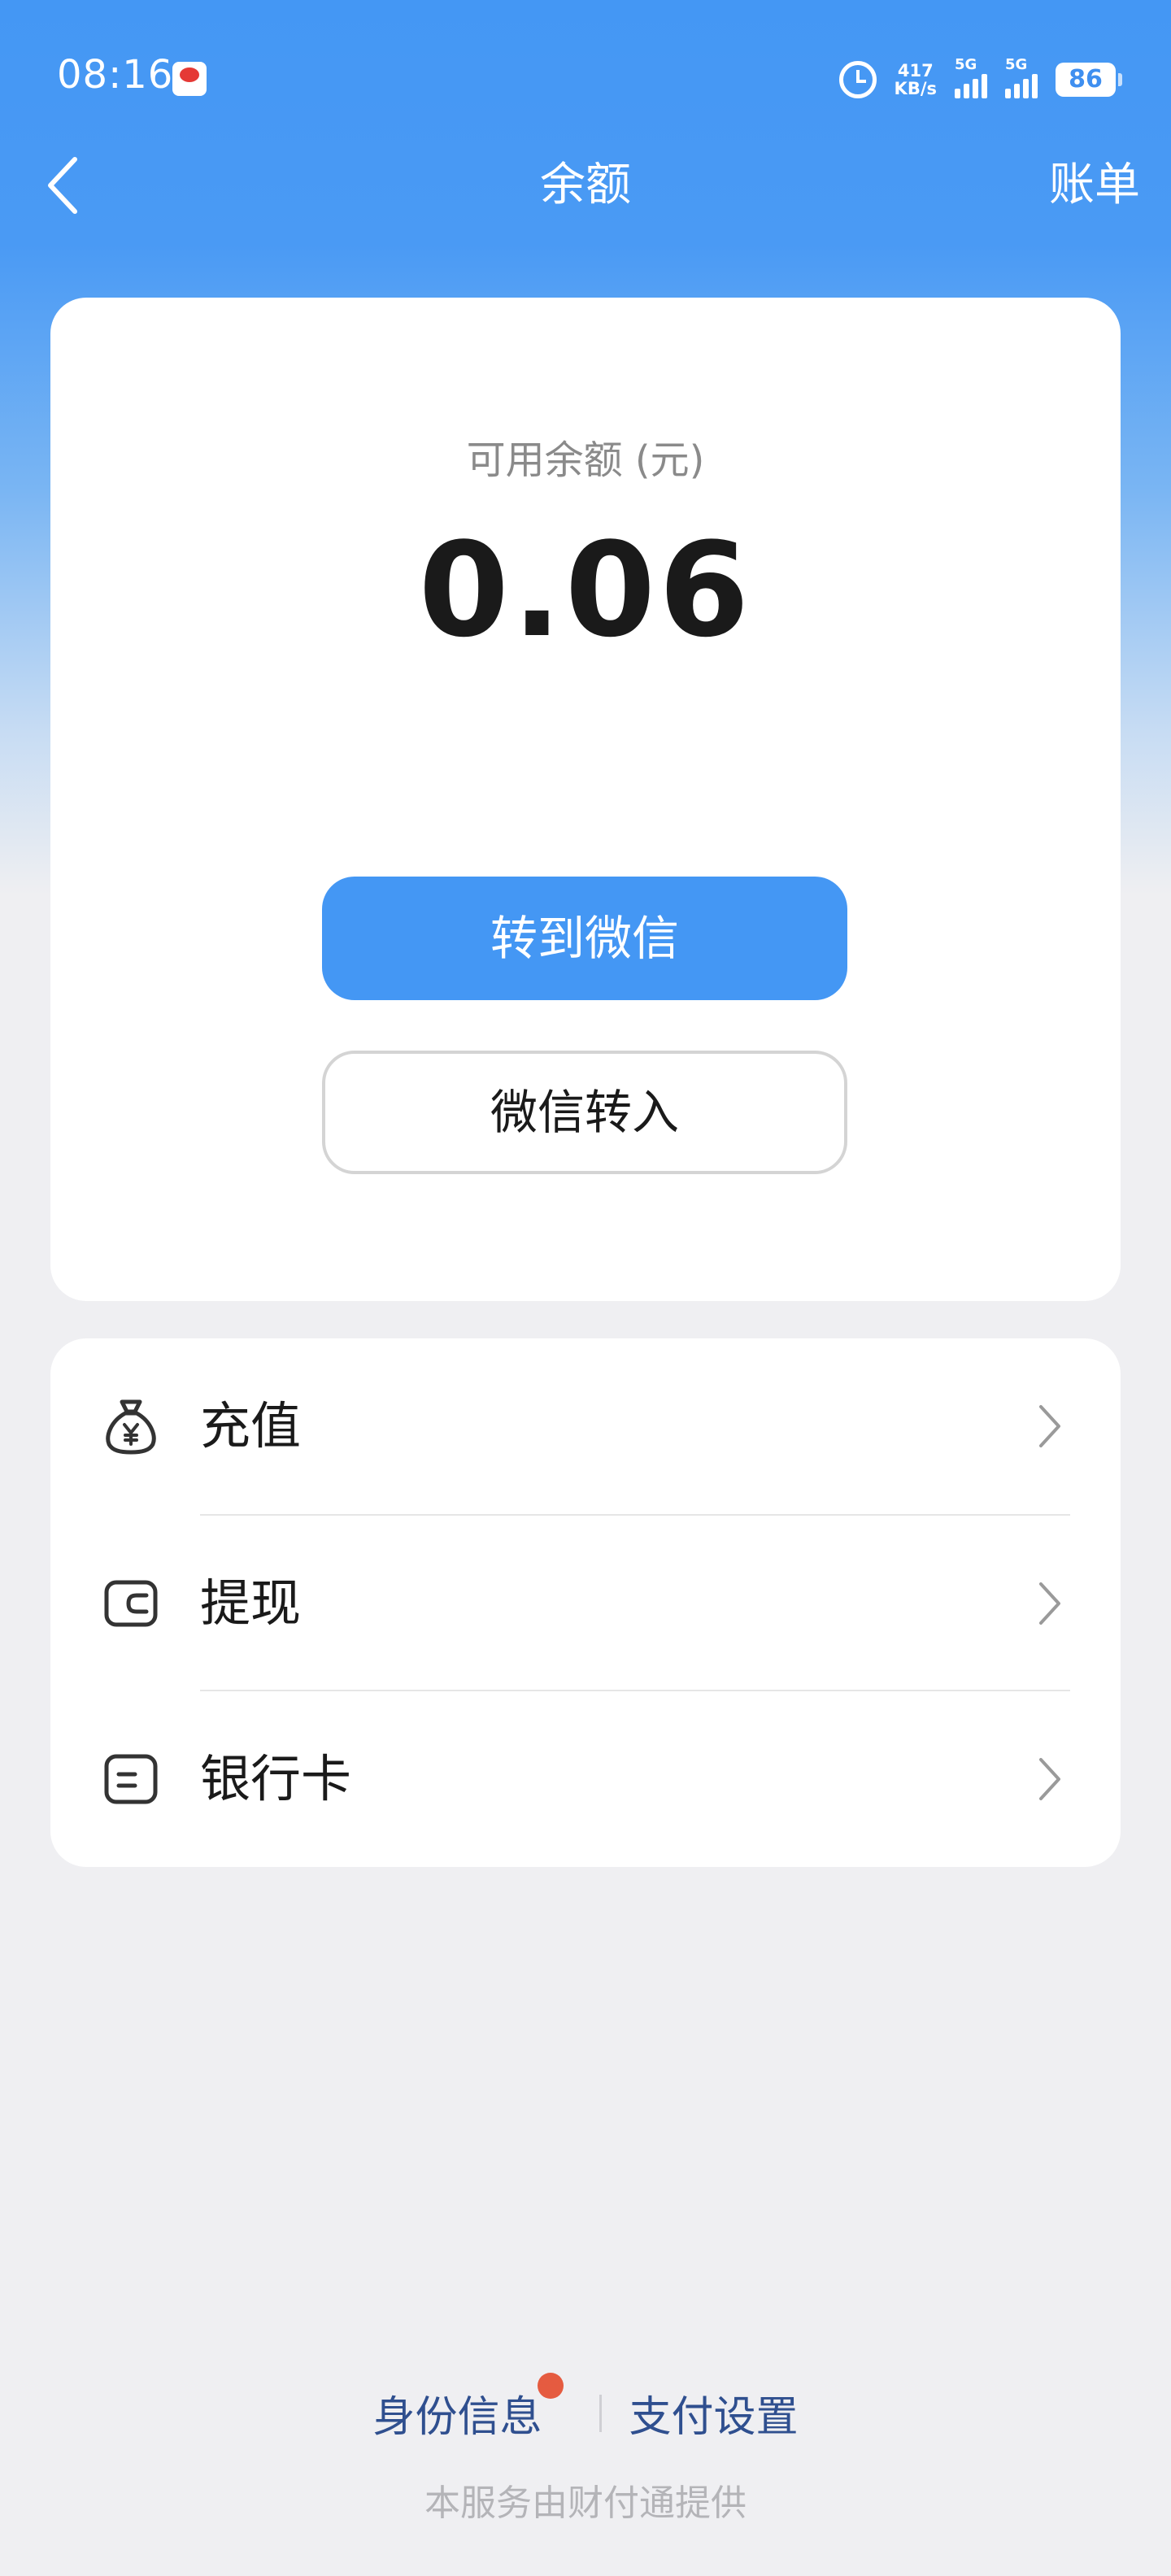 This screenshot has height=2576, width=1171. Describe the element at coordinates (131, 1604) in the screenshot. I see `wallet-icon` at that location.